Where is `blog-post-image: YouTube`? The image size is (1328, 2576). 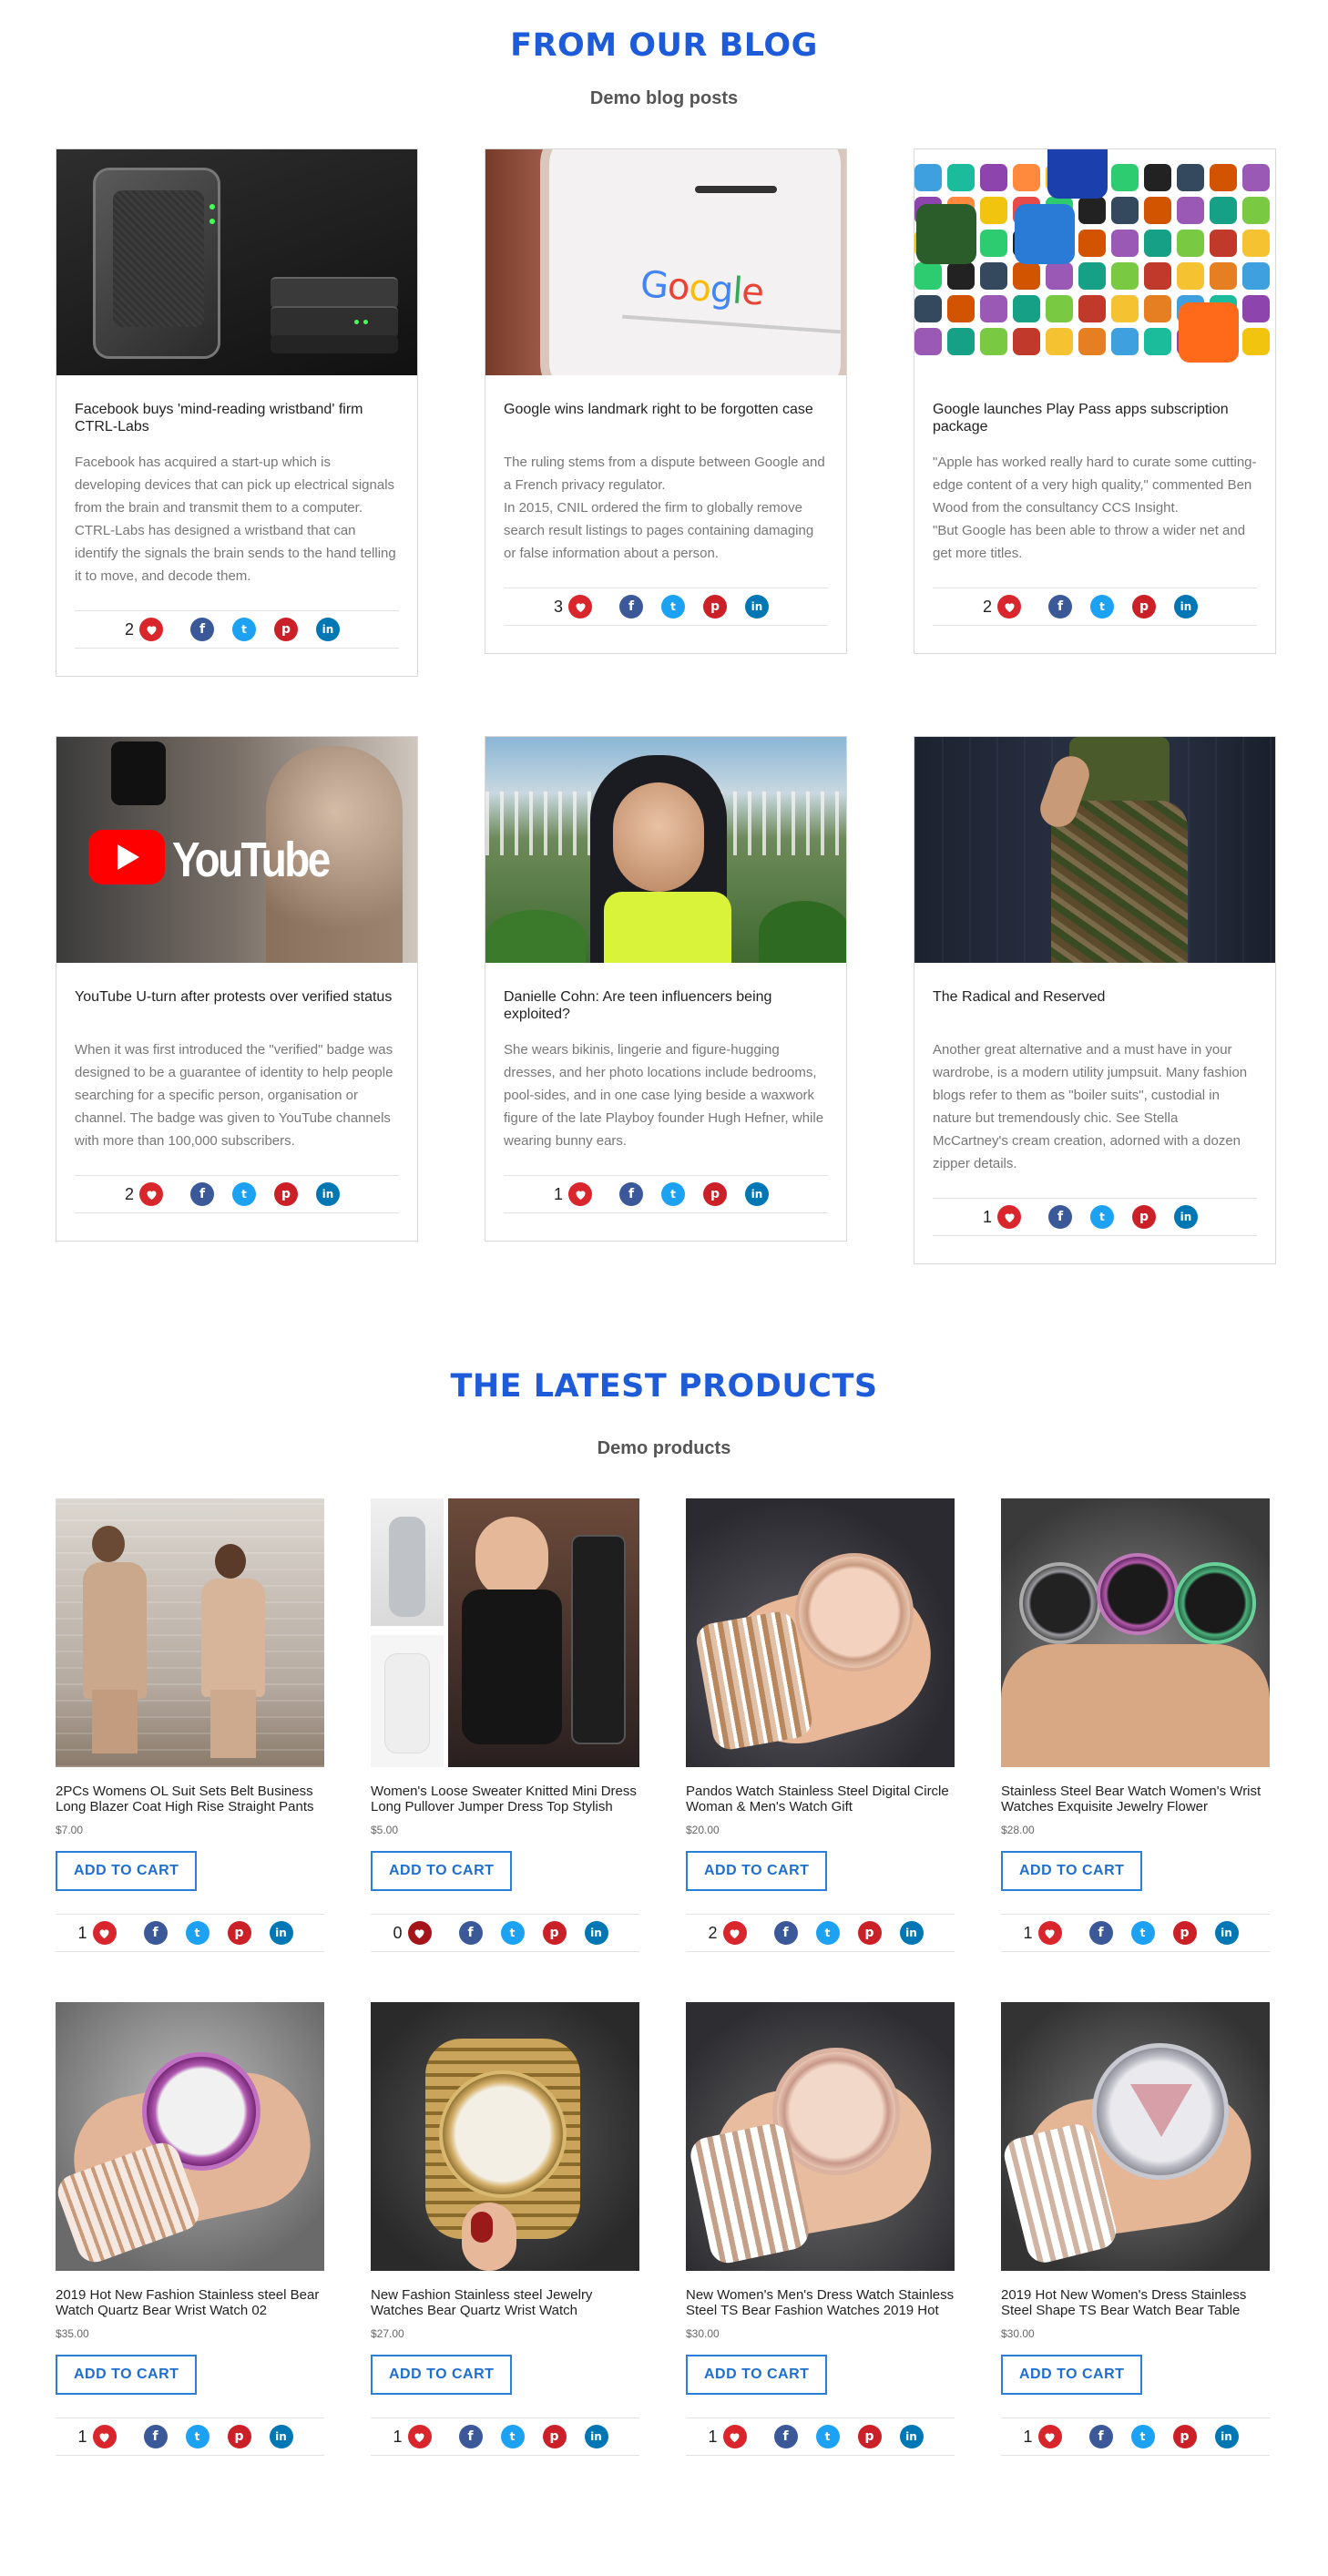 blog-post-image: YouTube is located at coordinates (237, 850).